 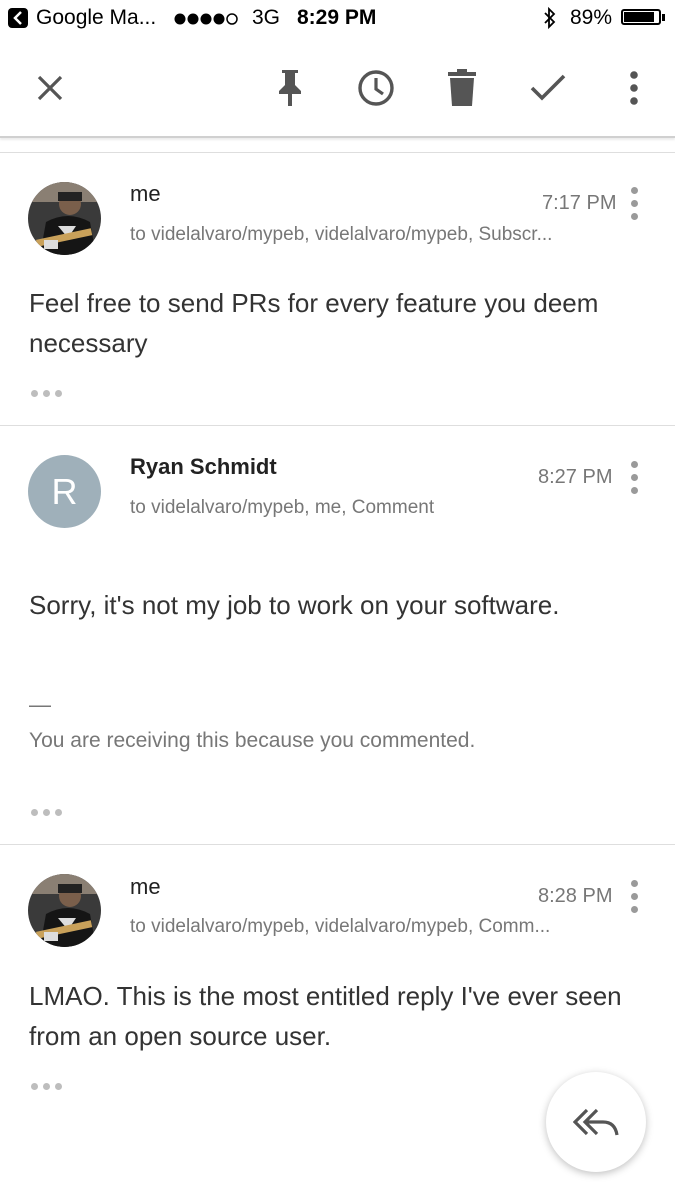 I want to click on clock: 8:29 PM, so click(x=337, y=17).